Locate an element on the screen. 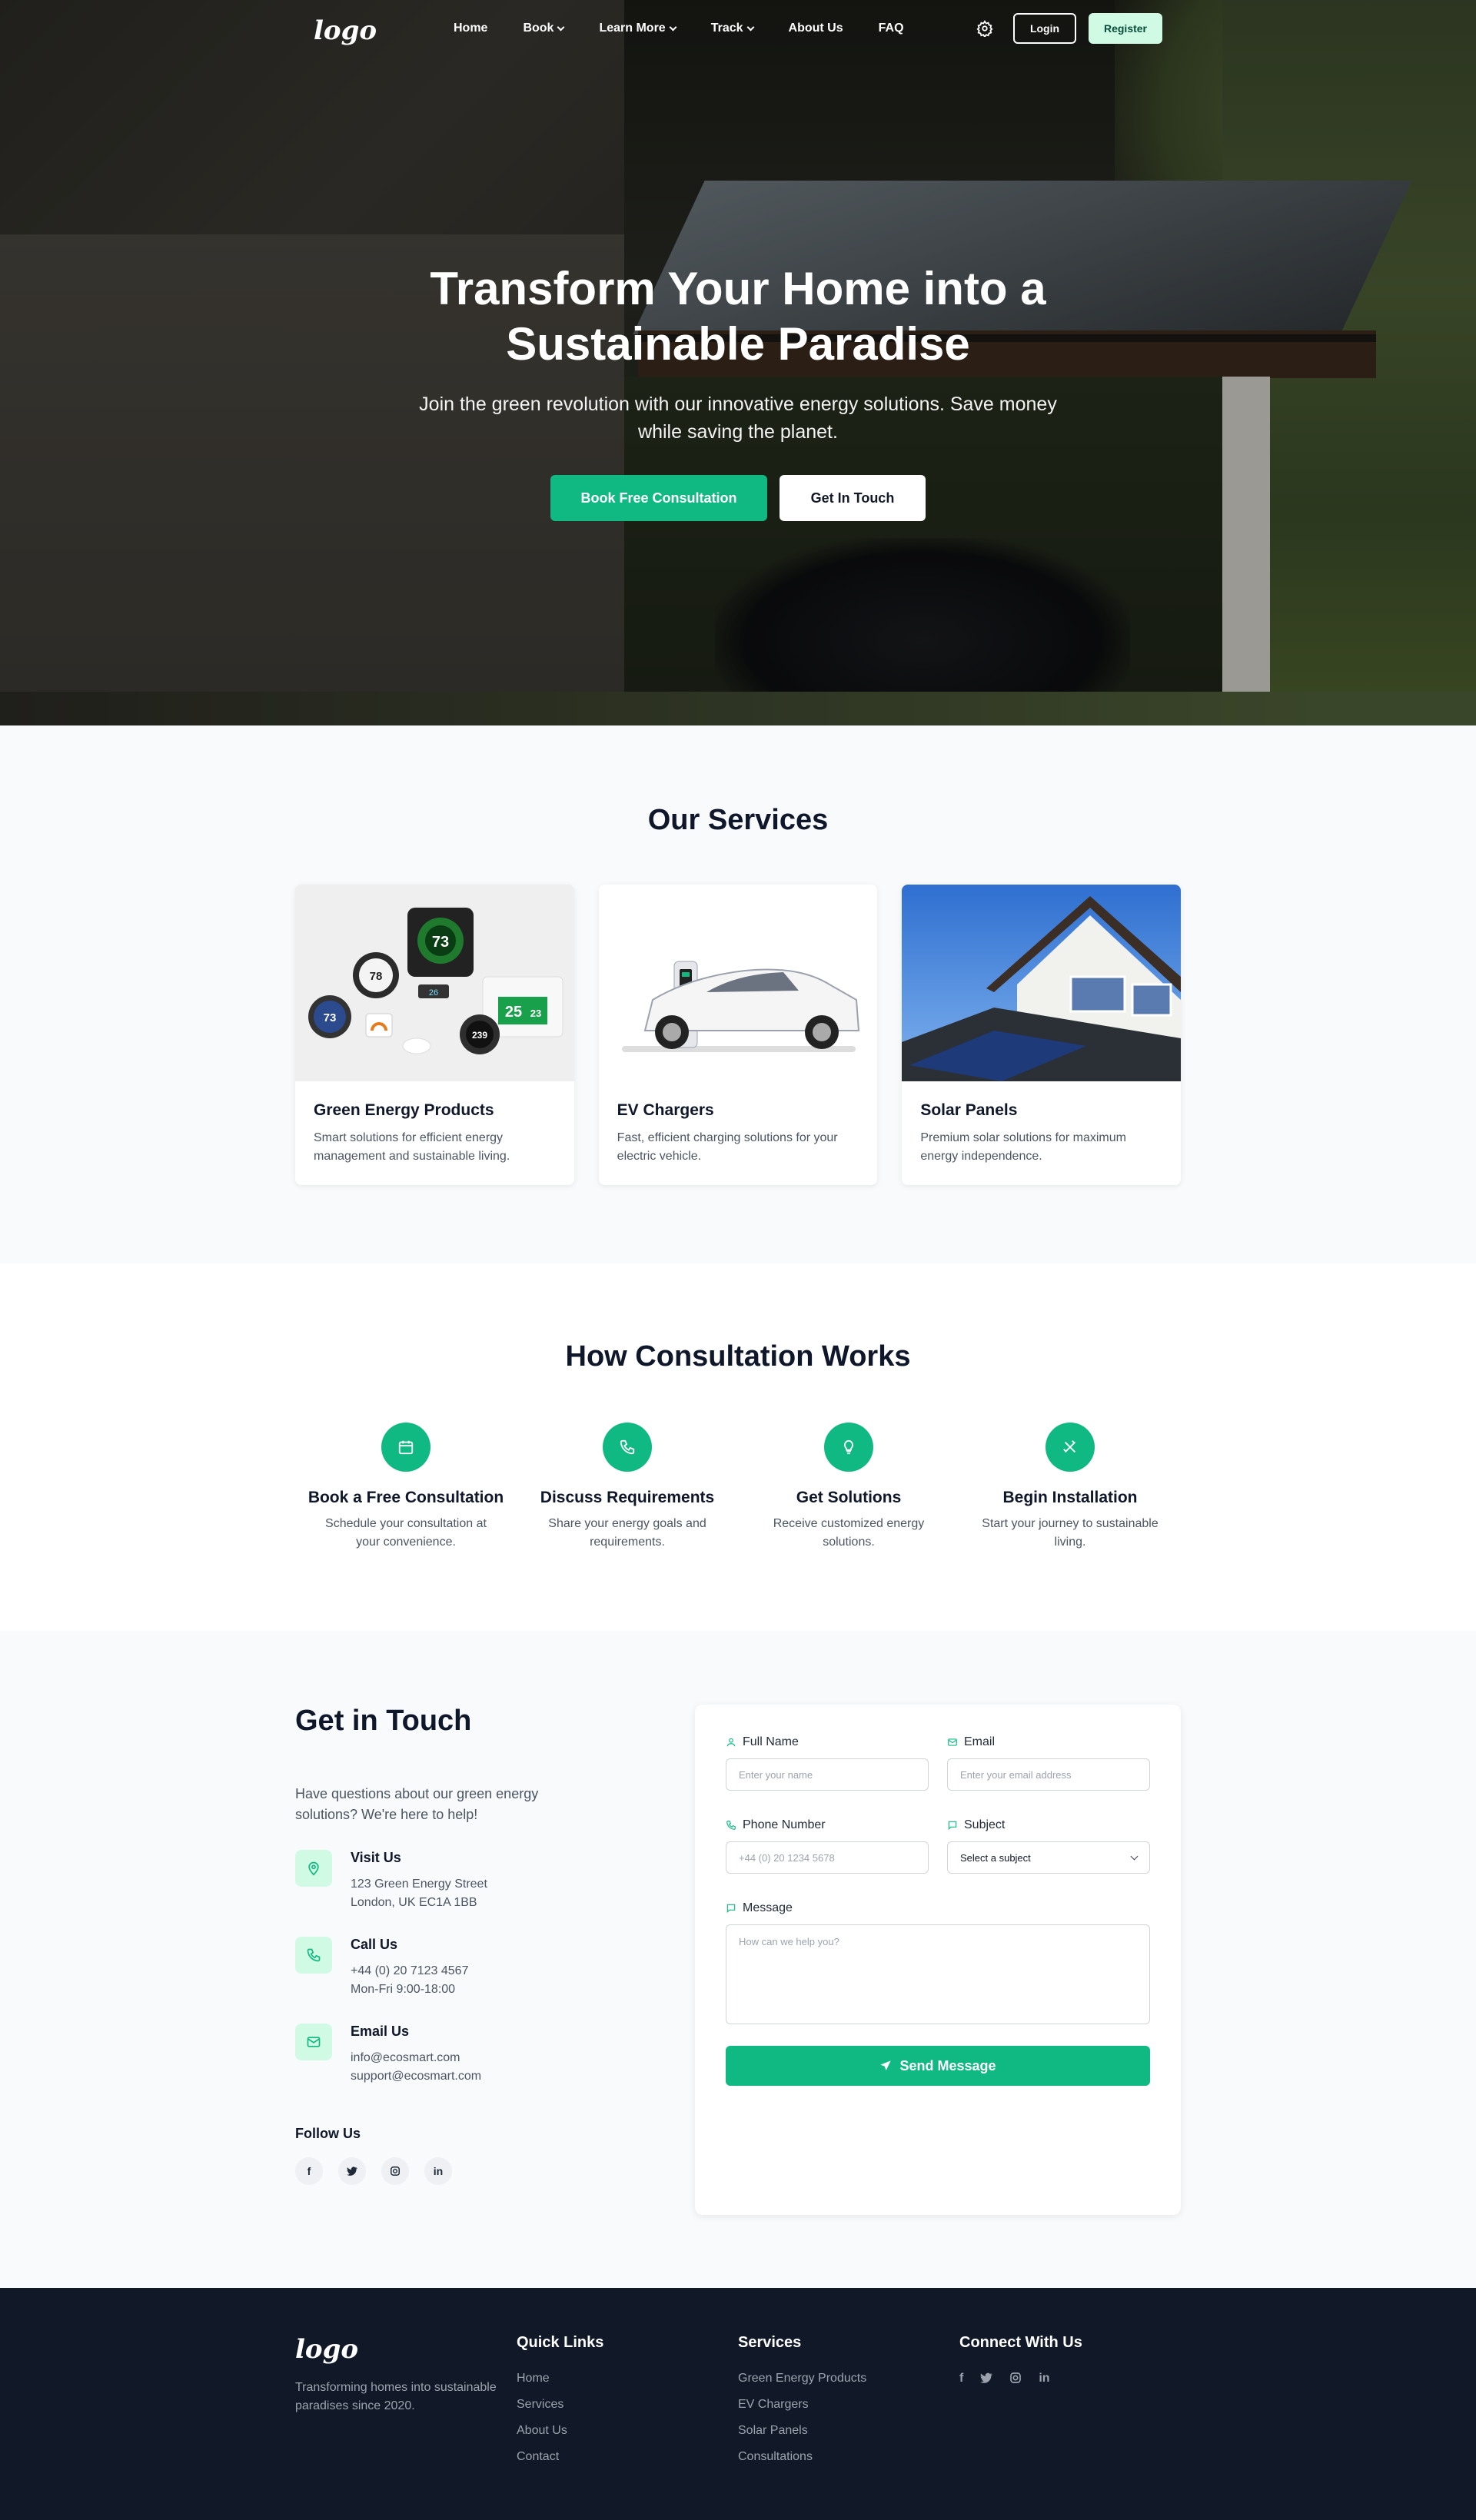 The image size is (1476, 2520). nav-item-track: Track is located at coordinates (732, 29).